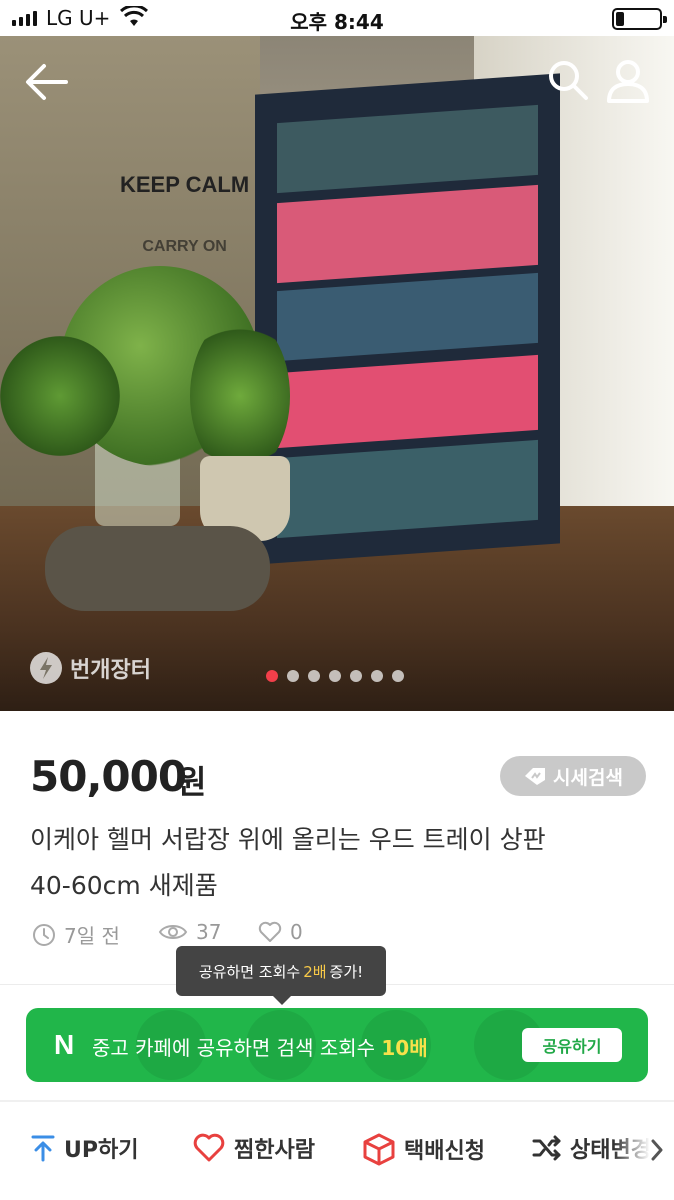  I want to click on user-icon, so click(628, 81).